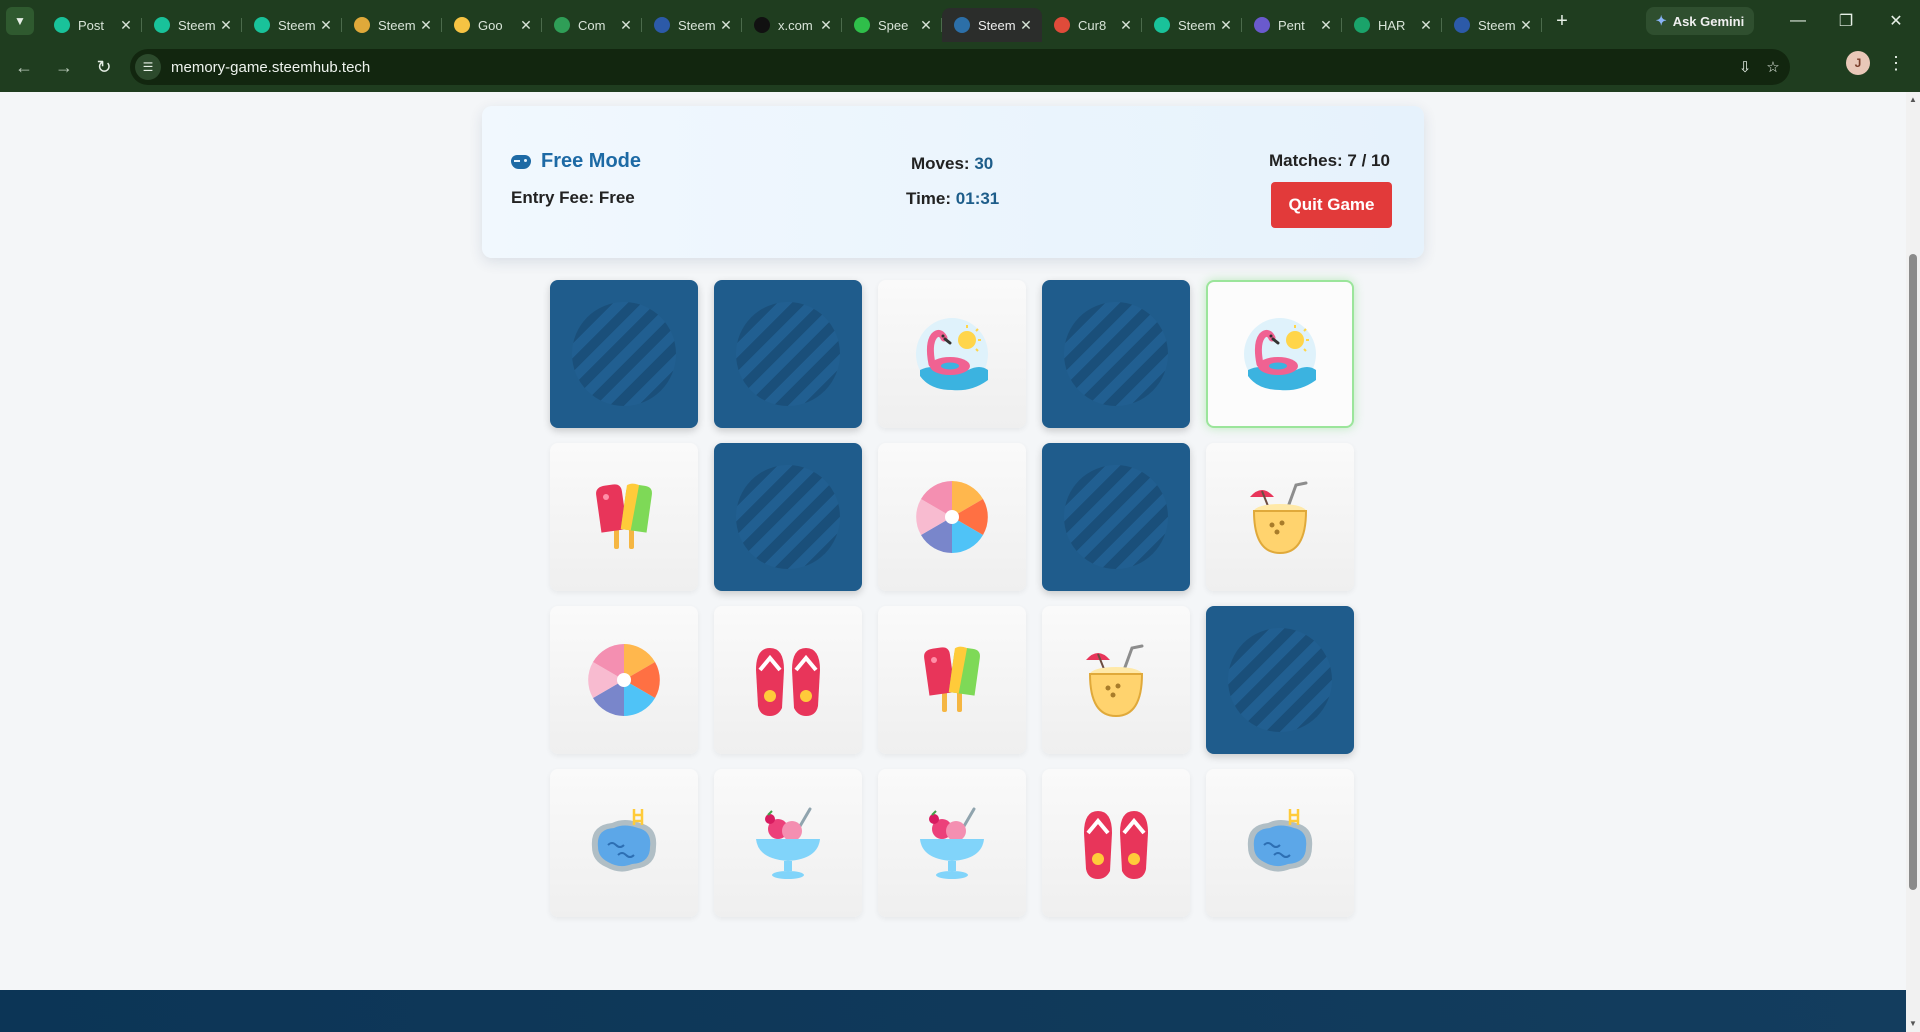 This screenshot has width=1920, height=1032. I want to click on minimize-icon: —, so click(1798, 21).